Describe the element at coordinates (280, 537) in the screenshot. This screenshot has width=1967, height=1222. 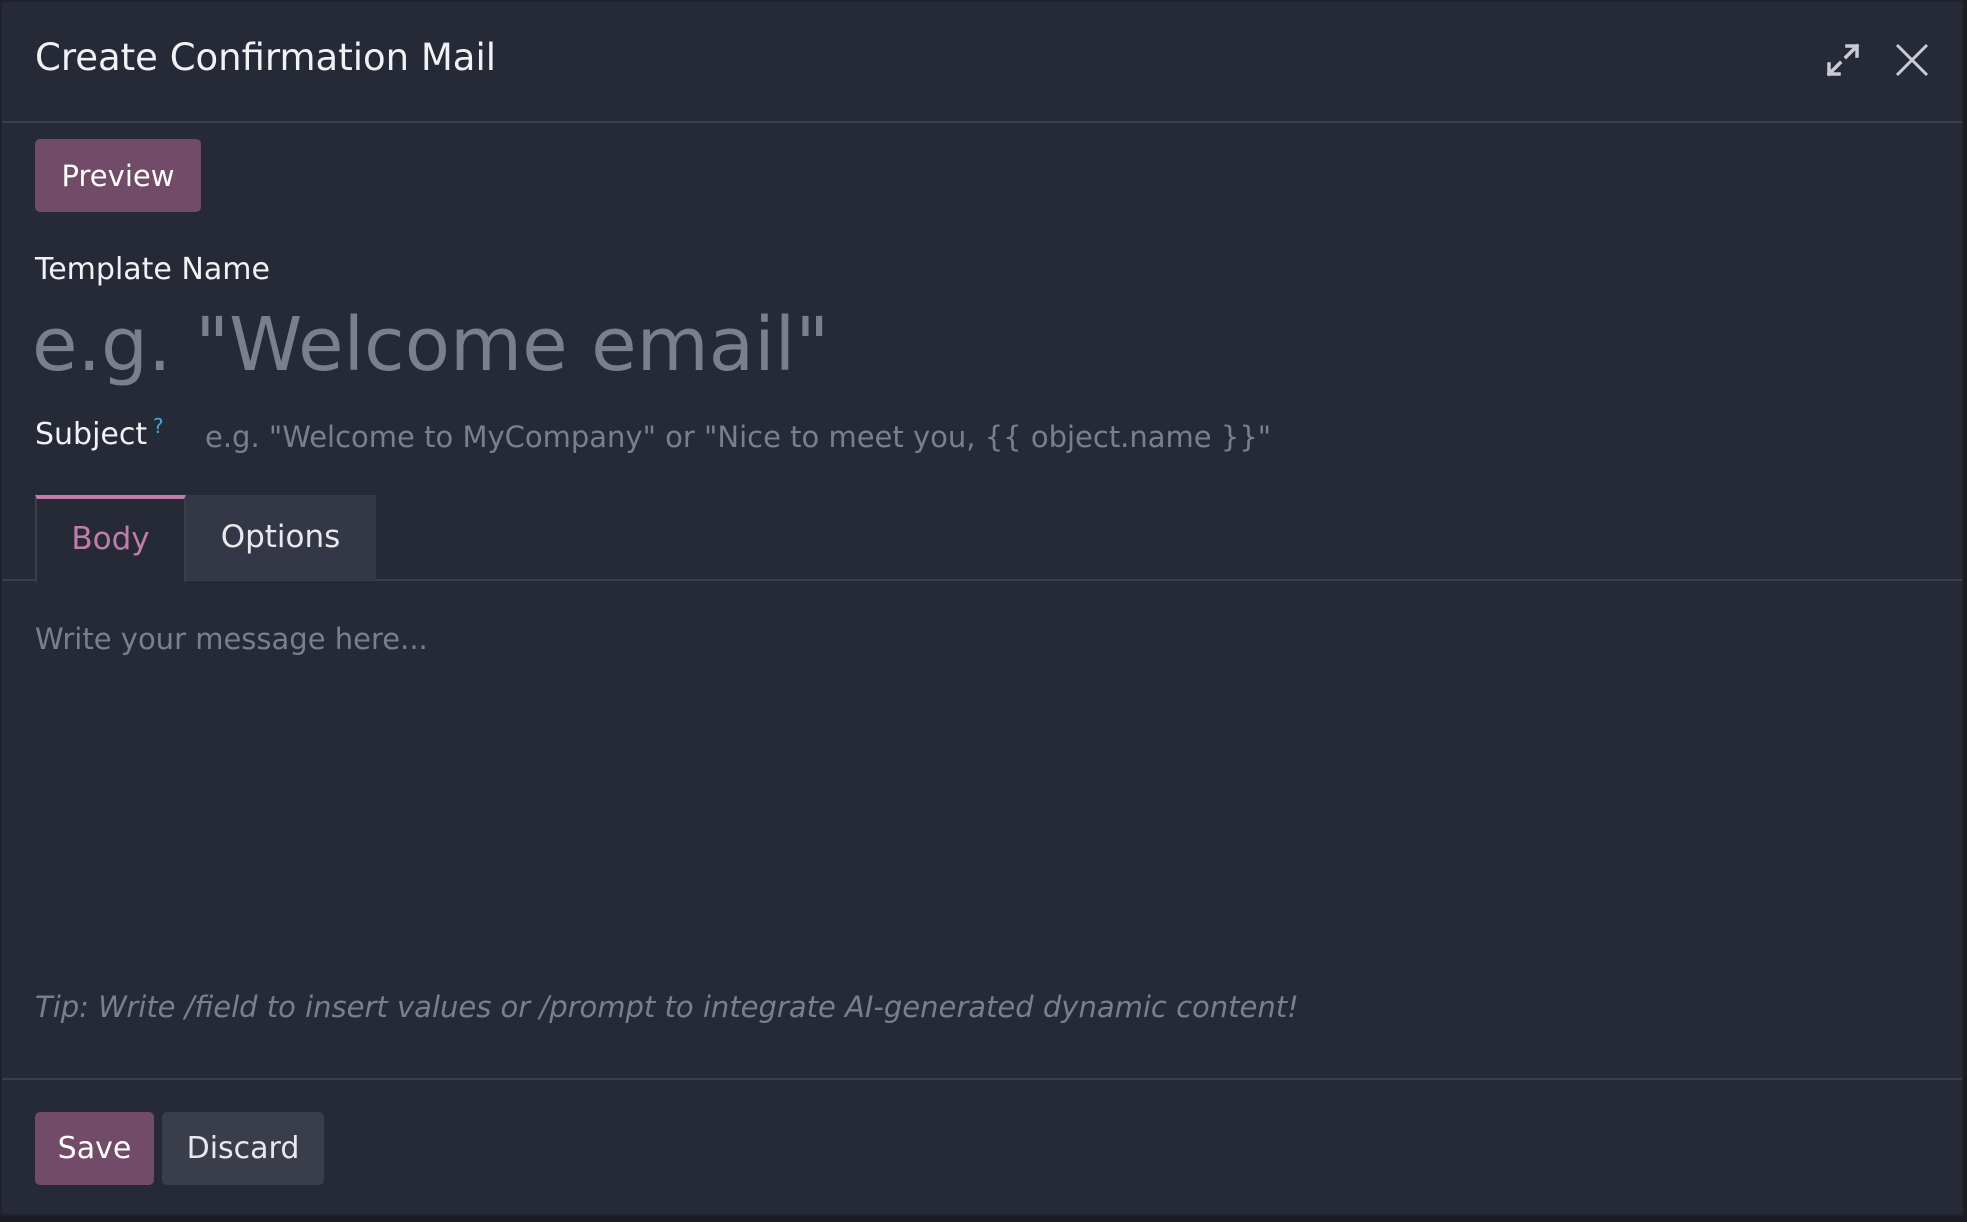
I see `tab-options: Options` at that location.